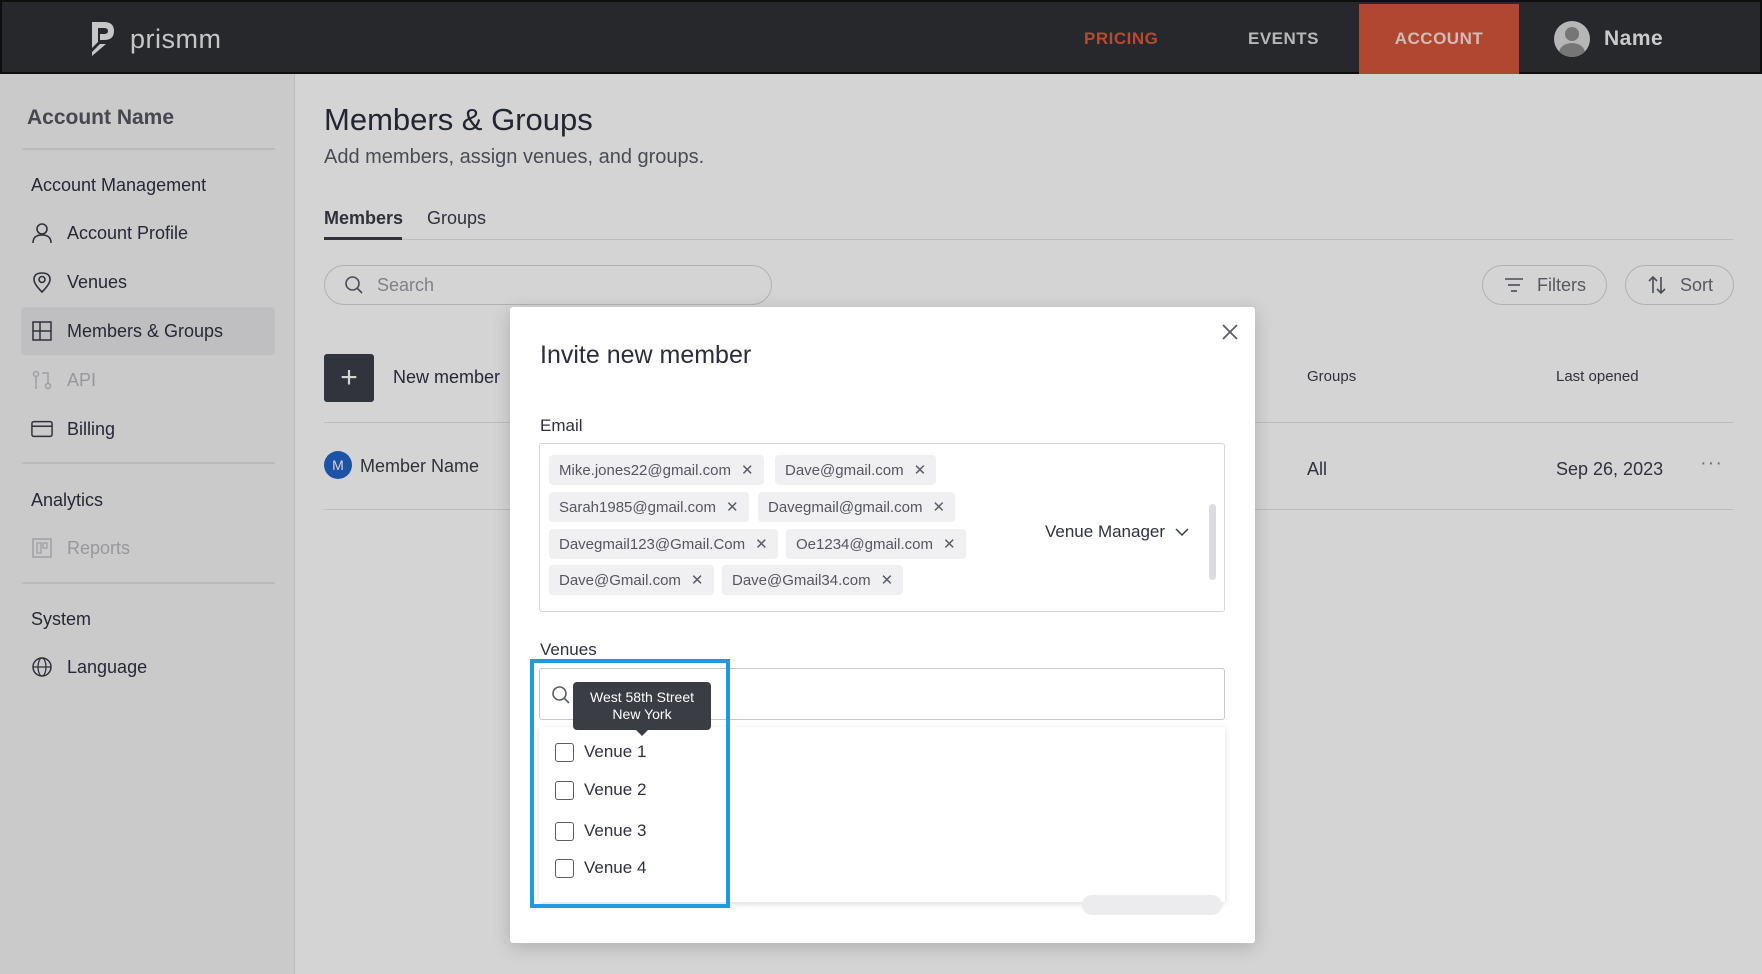 Image resolution: width=1762 pixels, height=974 pixels. Describe the element at coordinates (1230, 335) in the screenshot. I see `close-icon` at that location.